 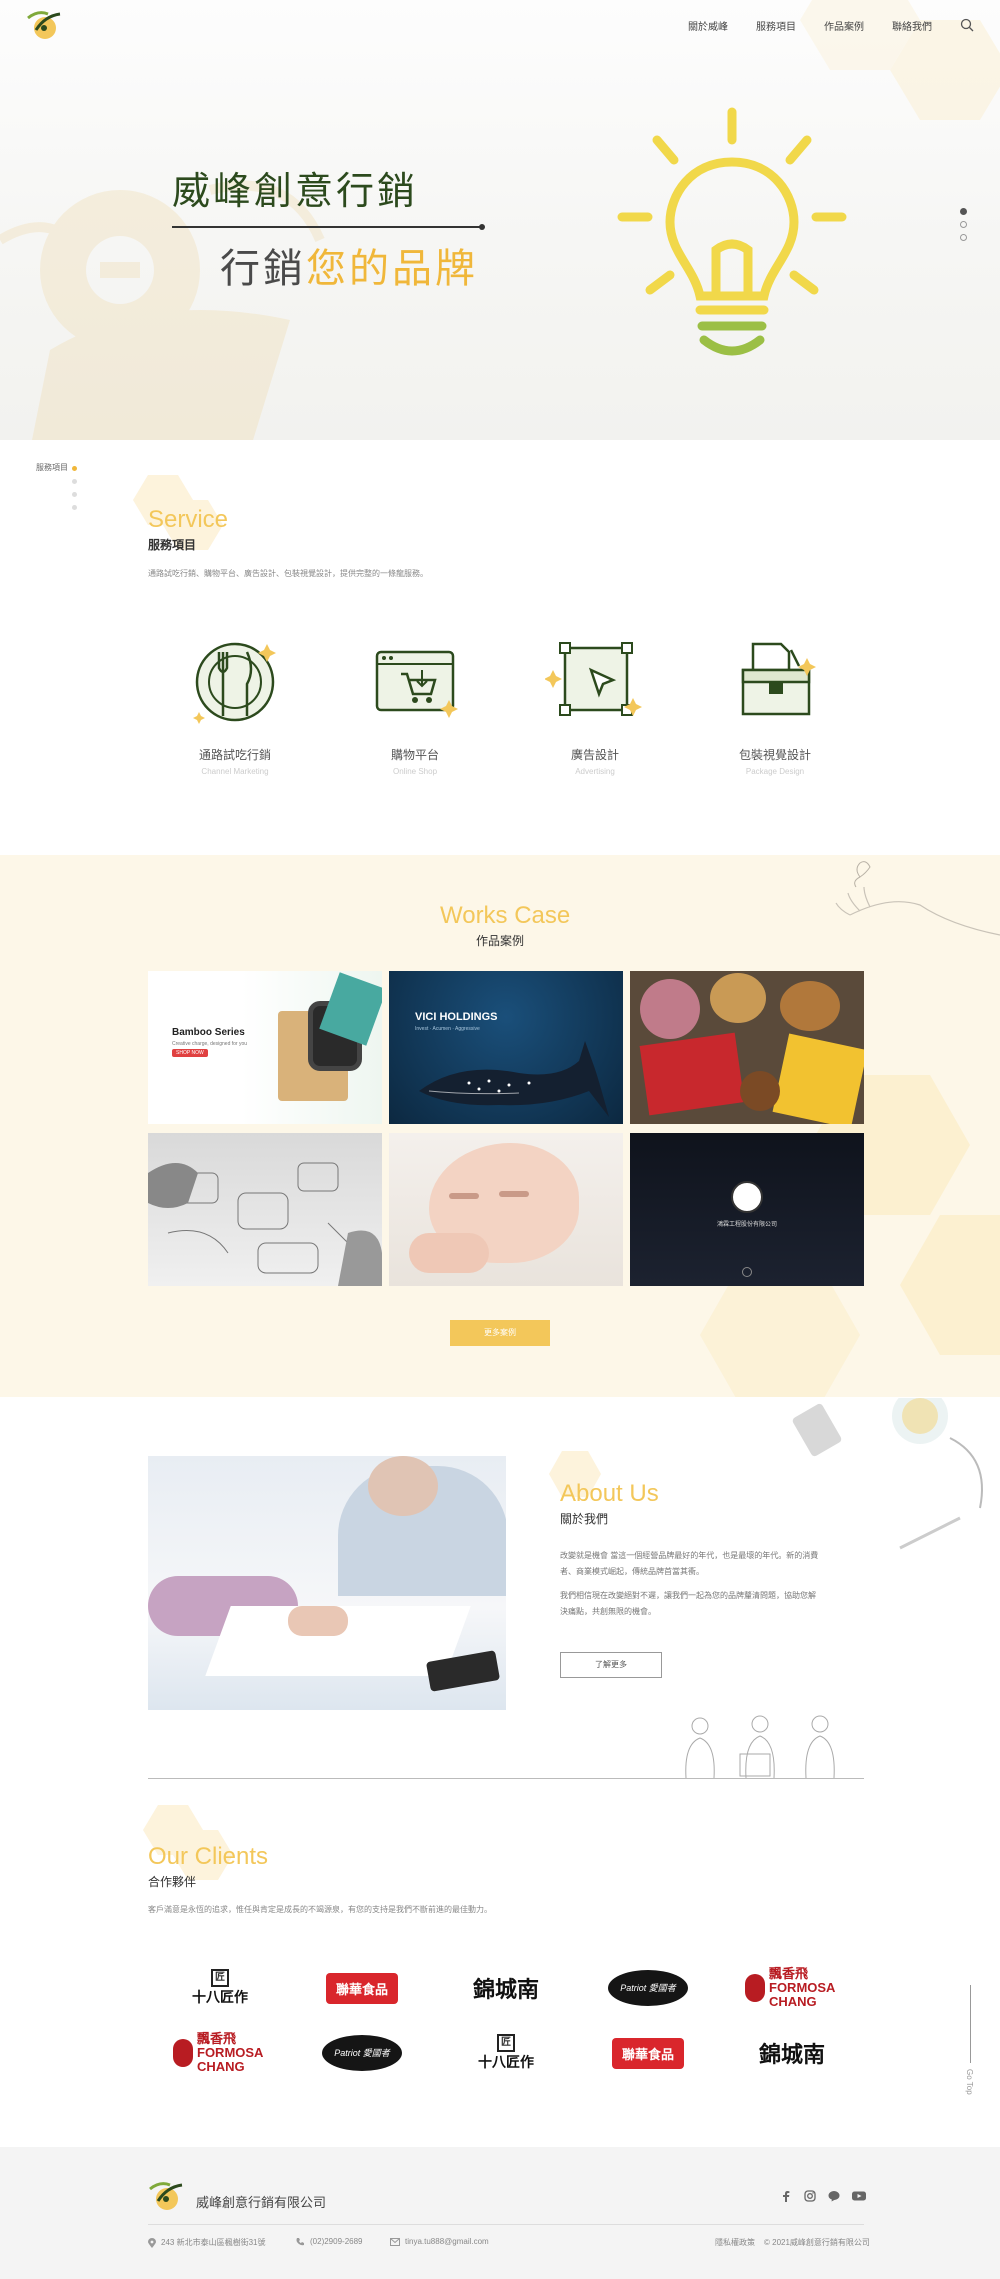 I want to click on hero-subtitle-plain: 行銷, so click(x=263, y=269).